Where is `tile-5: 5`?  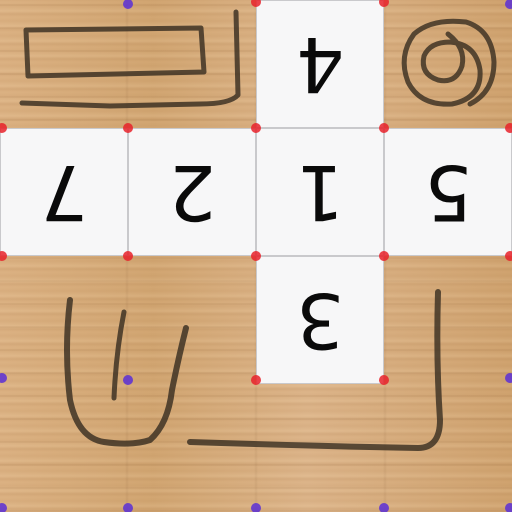 tile-5: 5 is located at coordinates (448, 192).